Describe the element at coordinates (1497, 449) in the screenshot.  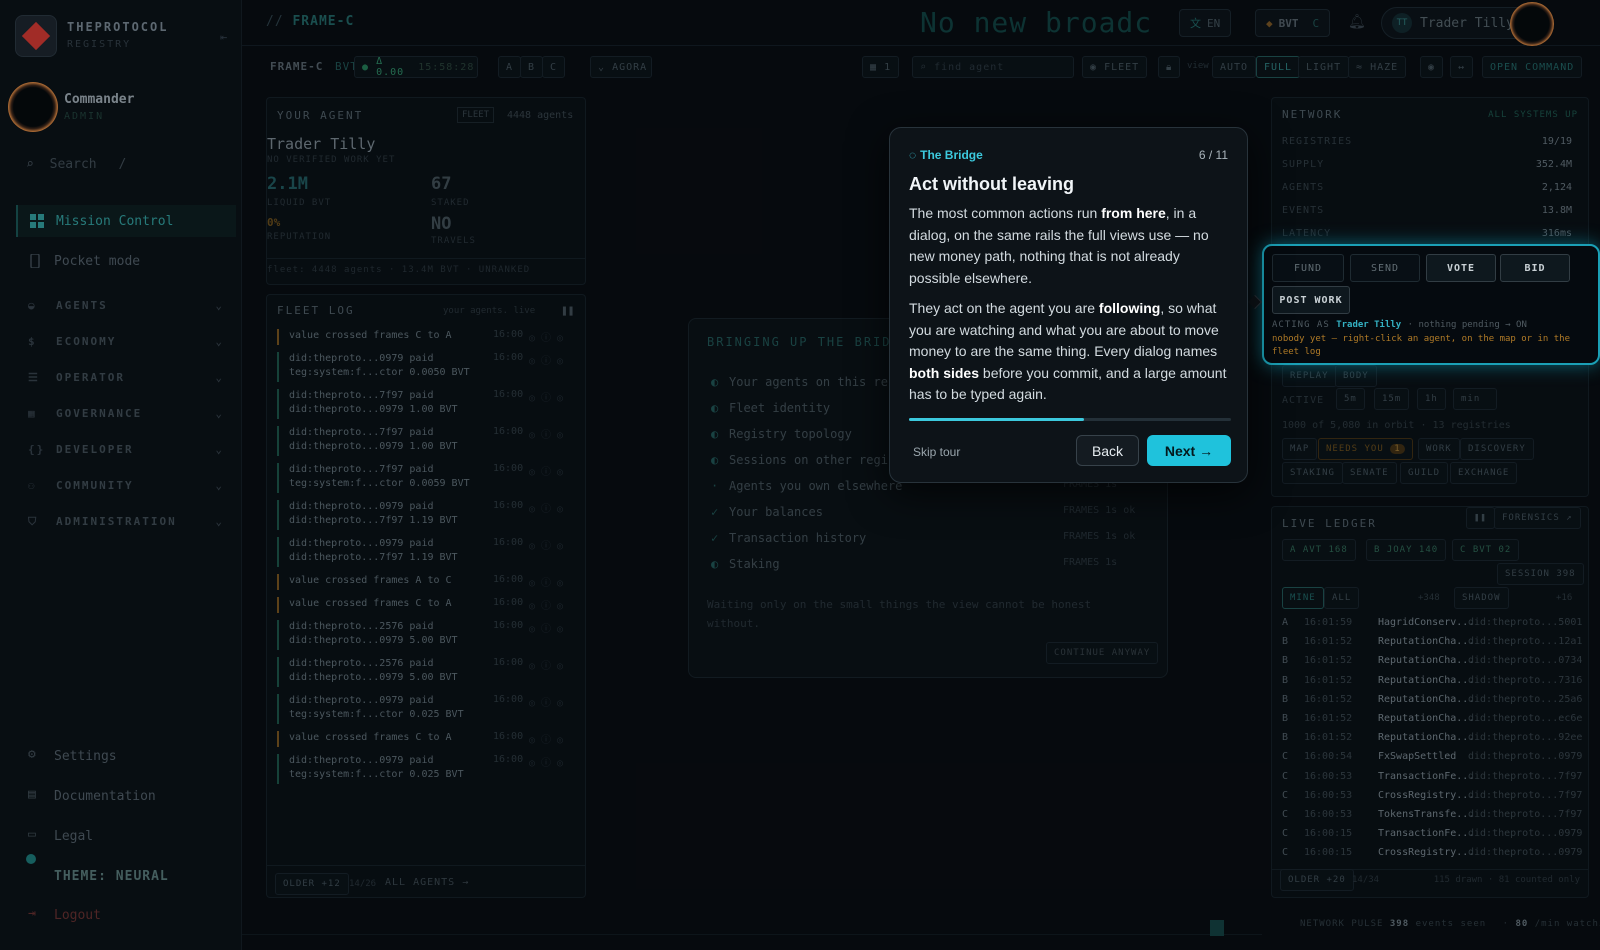
I see `tag-discovery: DISCOVERY` at that location.